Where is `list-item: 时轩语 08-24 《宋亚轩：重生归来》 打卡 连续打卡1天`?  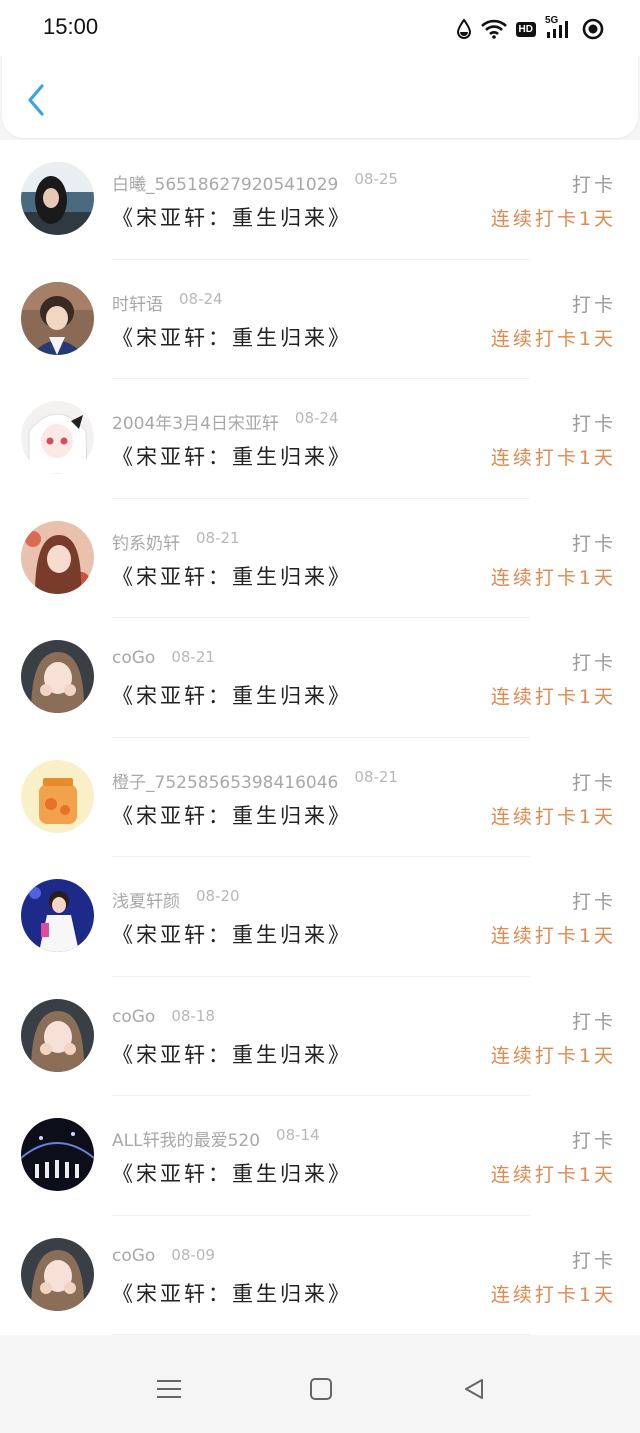 list-item: 时轩语 08-24 《宋亚轩：重生归来》 打卡 连续打卡1天 is located at coordinates (320, 319).